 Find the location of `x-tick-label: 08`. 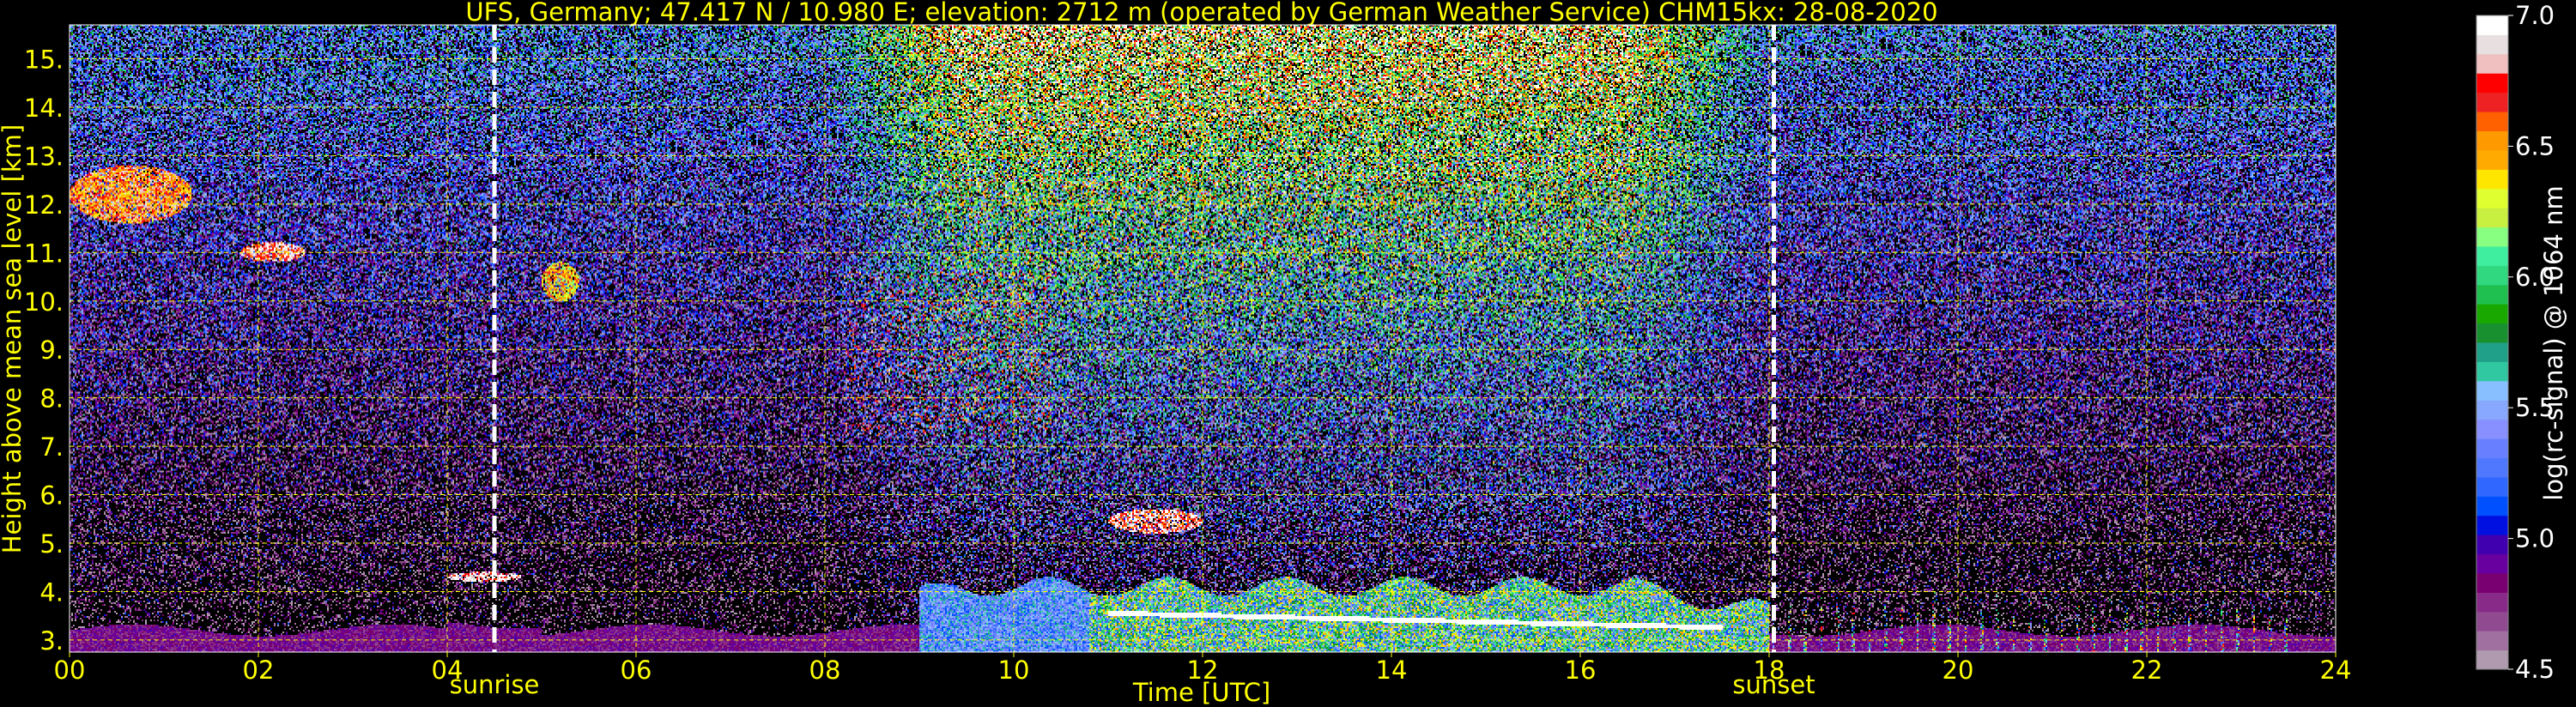

x-tick-label: 08 is located at coordinates (825, 670).